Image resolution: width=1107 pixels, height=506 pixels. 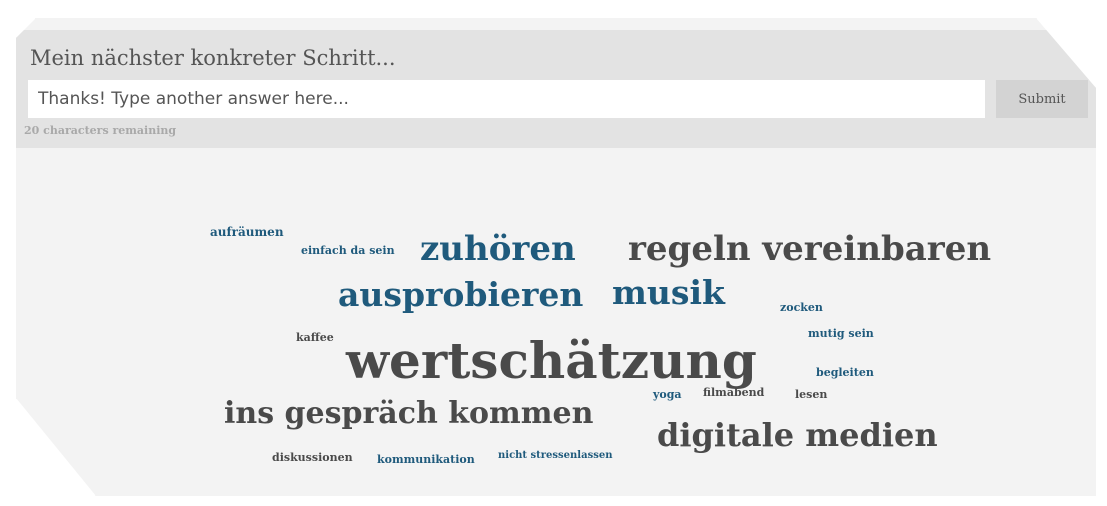 I want to click on cloud-word: nicht stressenlassen, so click(x=555, y=456).